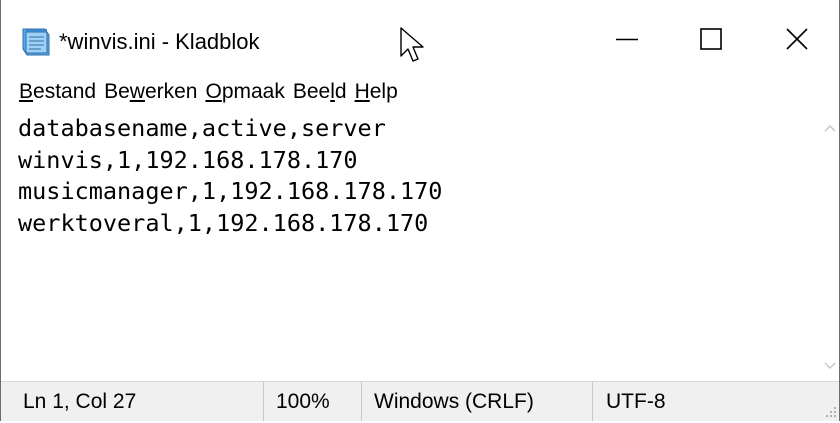  I want to click on notepad-app-icon, so click(34, 42).